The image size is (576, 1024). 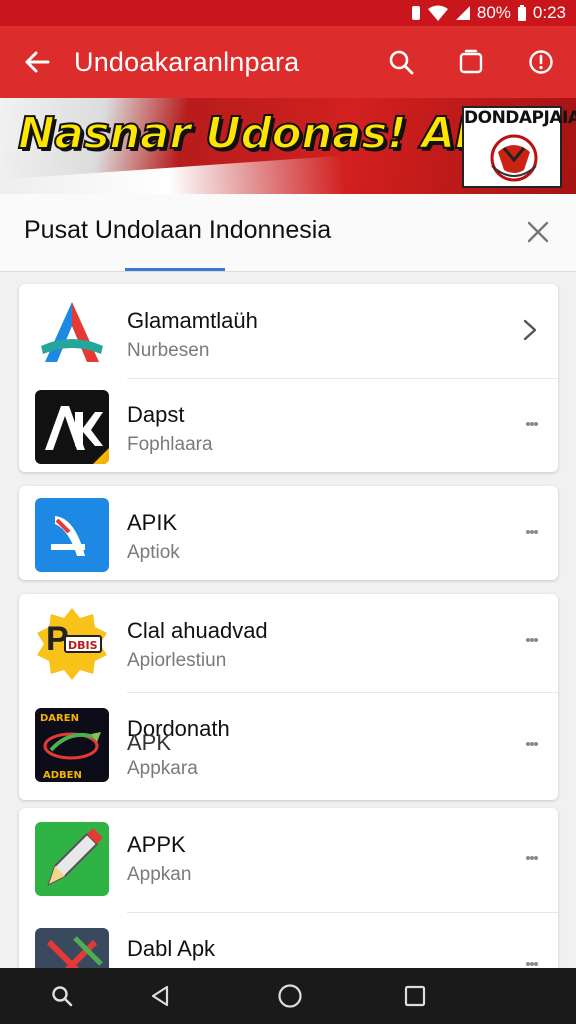 What do you see at coordinates (288, 146) in the screenshot?
I see `promo-banner: Nasnar Udonas! APK? DONDAPJAIA` at bounding box center [288, 146].